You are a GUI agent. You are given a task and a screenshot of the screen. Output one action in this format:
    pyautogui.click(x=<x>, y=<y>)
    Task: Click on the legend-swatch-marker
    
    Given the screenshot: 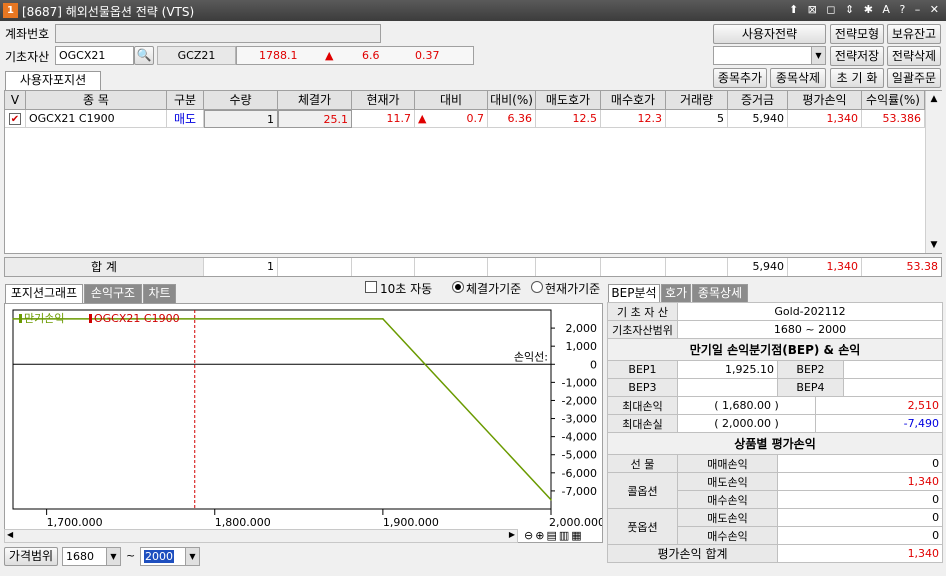 What is the action you would take?
    pyautogui.click(x=90, y=318)
    